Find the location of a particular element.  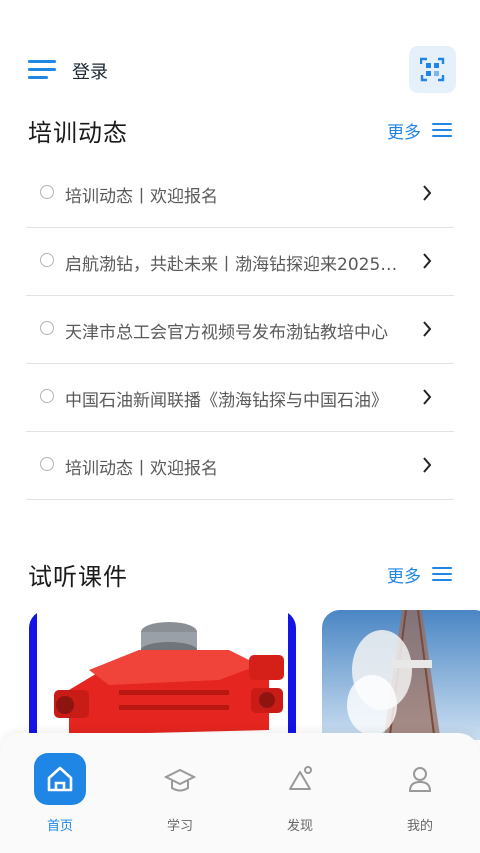

user-icon is located at coordinates (420, 779).